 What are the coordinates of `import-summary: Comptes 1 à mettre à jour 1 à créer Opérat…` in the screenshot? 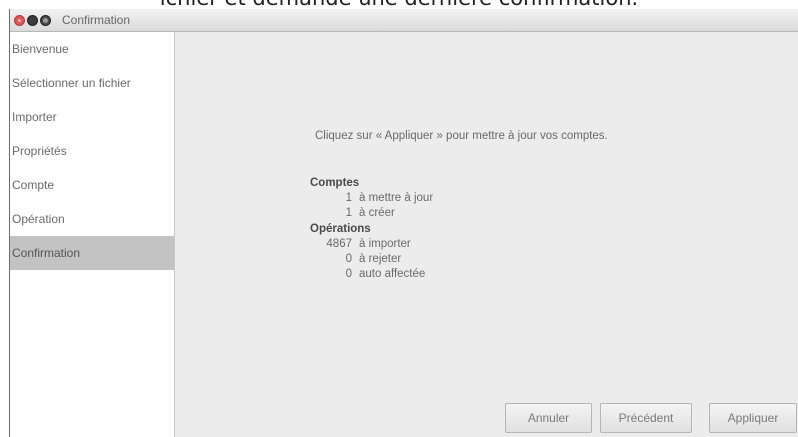 It's located at (371, 228).